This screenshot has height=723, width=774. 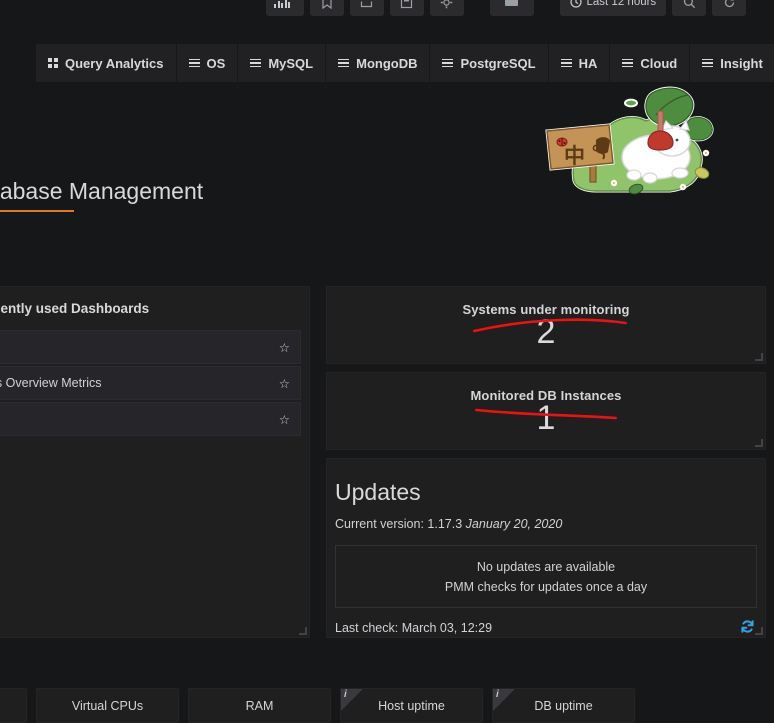 What do you see at coordinates (546, 586) in the screenshot?
I see `update-frequency-message: PMM checks for updates once a day` at bounding box center [546, 586].